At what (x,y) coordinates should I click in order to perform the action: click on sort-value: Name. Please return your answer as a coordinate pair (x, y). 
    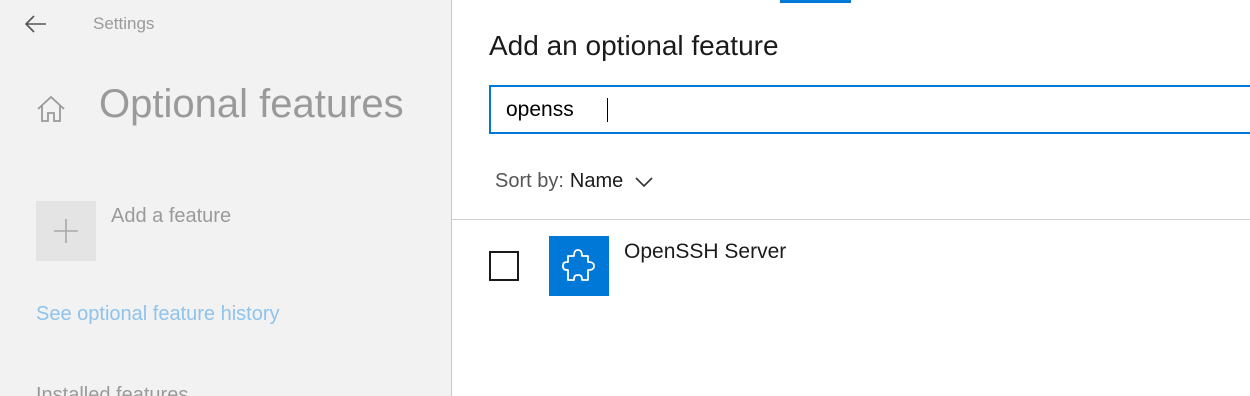
    Looking at the image, I should click on (596, 181).